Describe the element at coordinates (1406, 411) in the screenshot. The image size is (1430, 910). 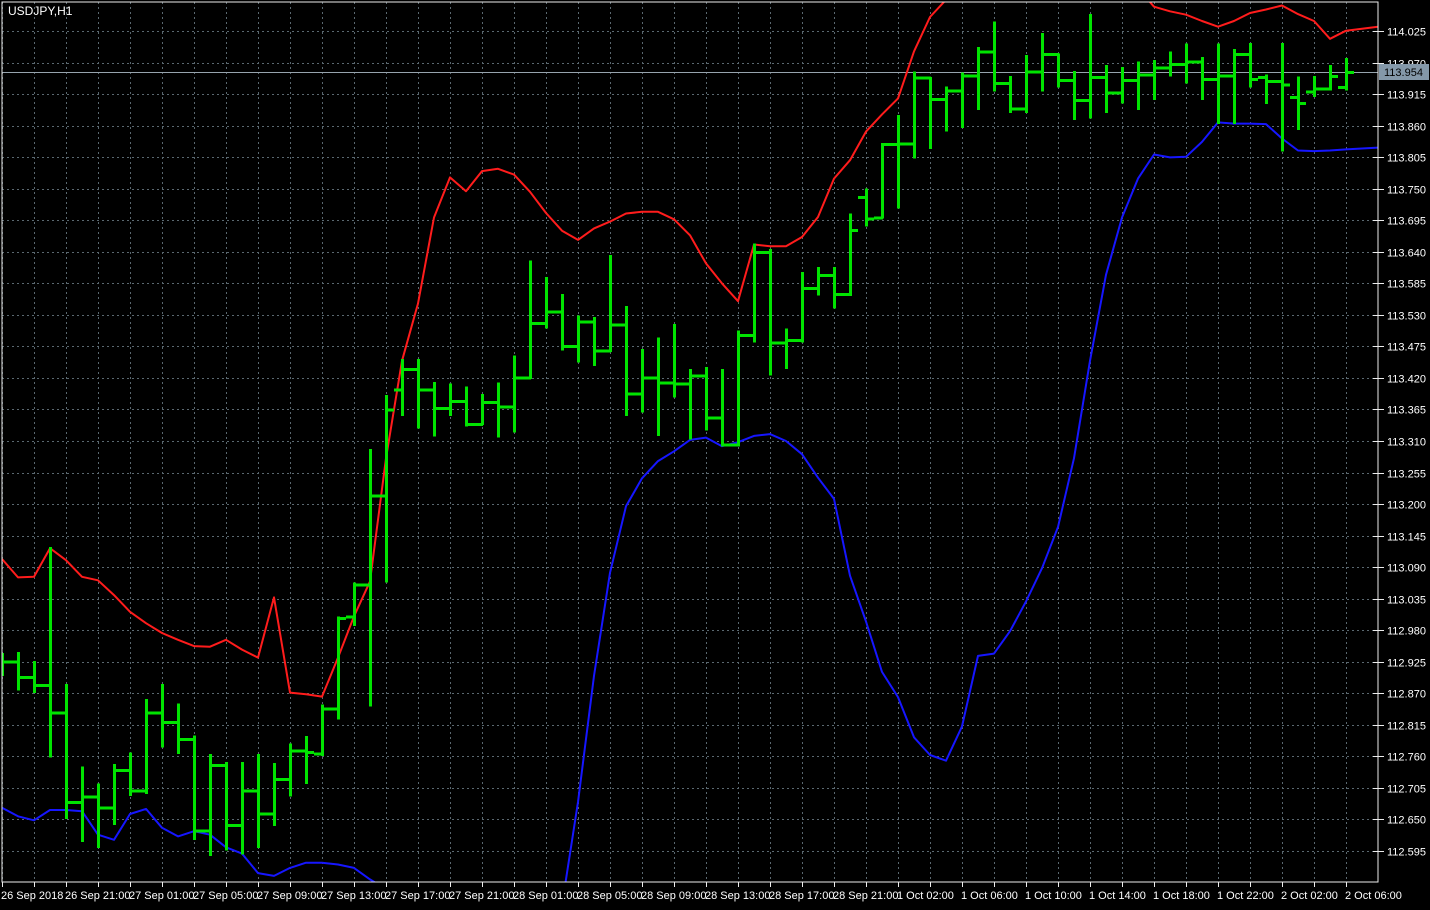
I see `price-axis-label: 113.365` at that location.